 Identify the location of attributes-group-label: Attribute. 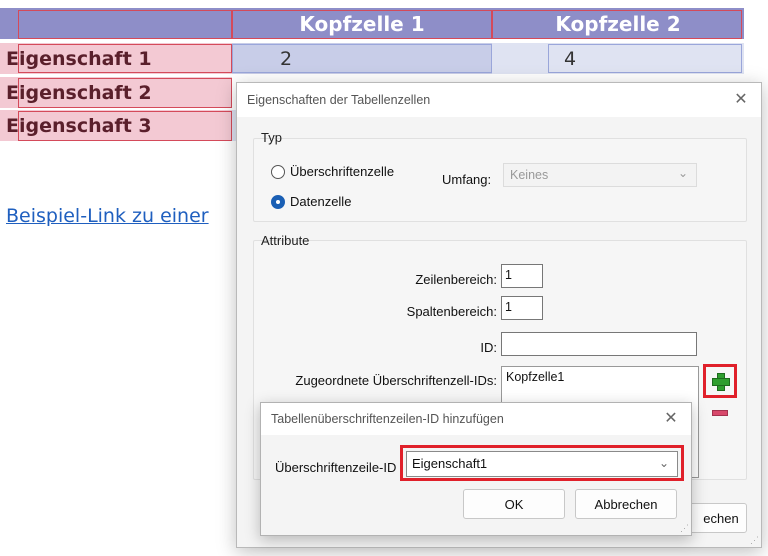
(285, 240).